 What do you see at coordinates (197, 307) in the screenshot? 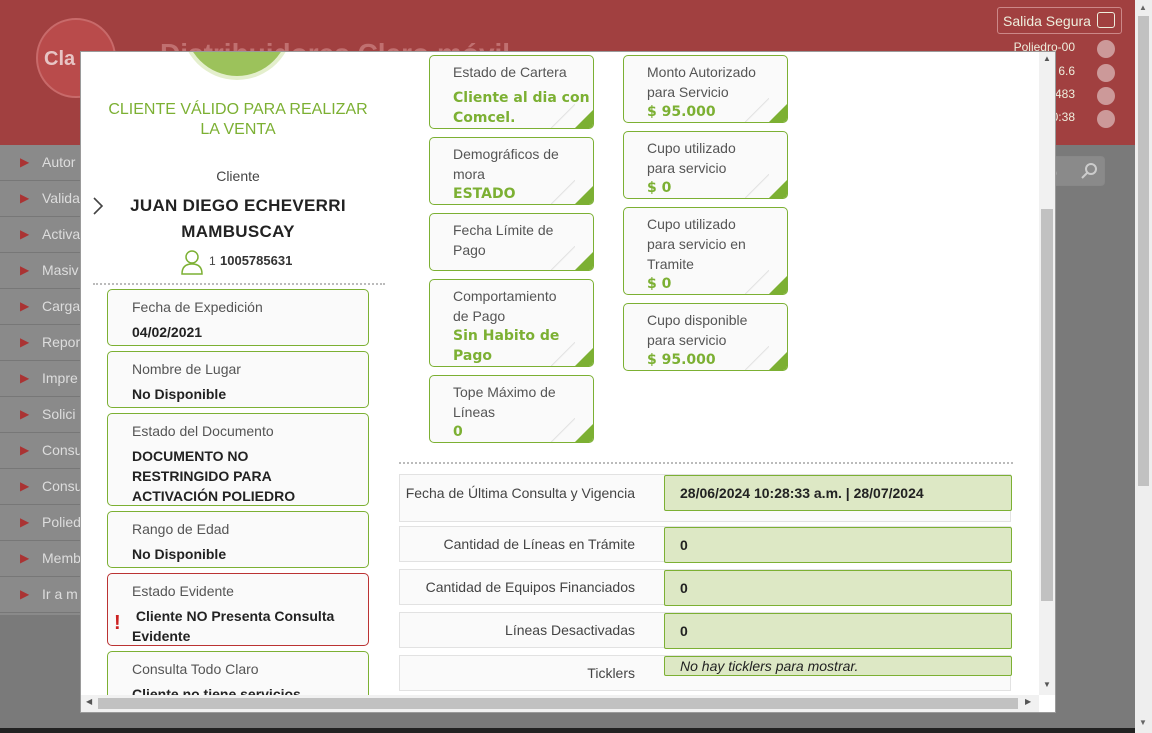
I see `card-label: Fecha de Expedición` at bounding box center [197, 307].